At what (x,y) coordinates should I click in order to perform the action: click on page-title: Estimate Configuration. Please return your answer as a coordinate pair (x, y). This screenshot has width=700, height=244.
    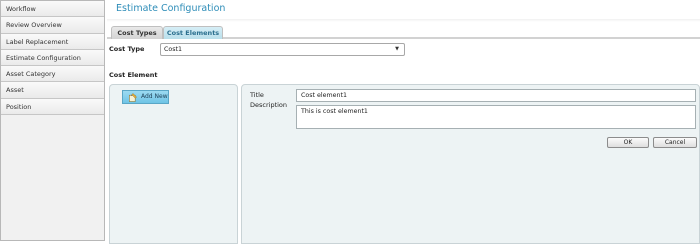
    Looking at the image, I should click on (171, 8).